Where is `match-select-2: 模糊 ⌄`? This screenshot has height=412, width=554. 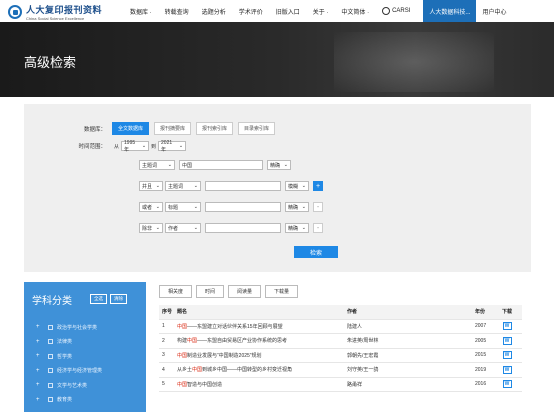
match-select-2: 模糊 ⌄ is located at coordinates (297, 186).